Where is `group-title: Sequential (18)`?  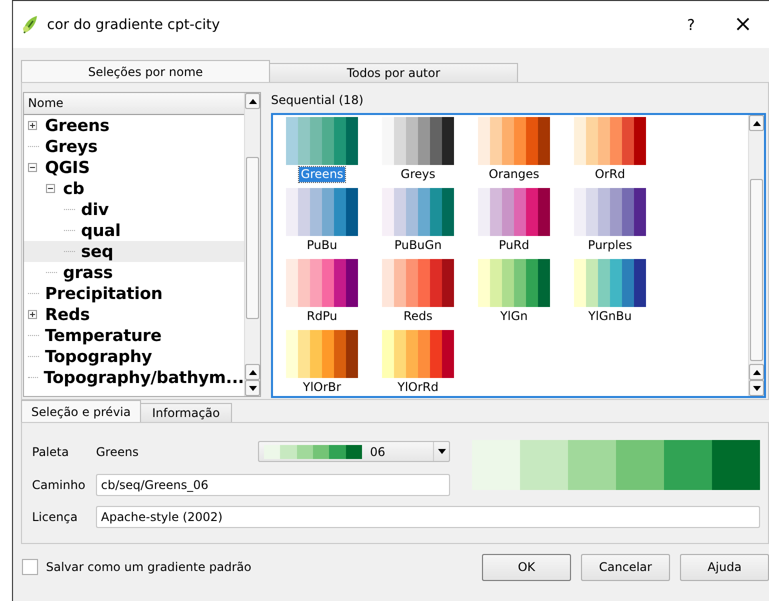
group-title: Sequential (18) is located at coordinates (317, 100).